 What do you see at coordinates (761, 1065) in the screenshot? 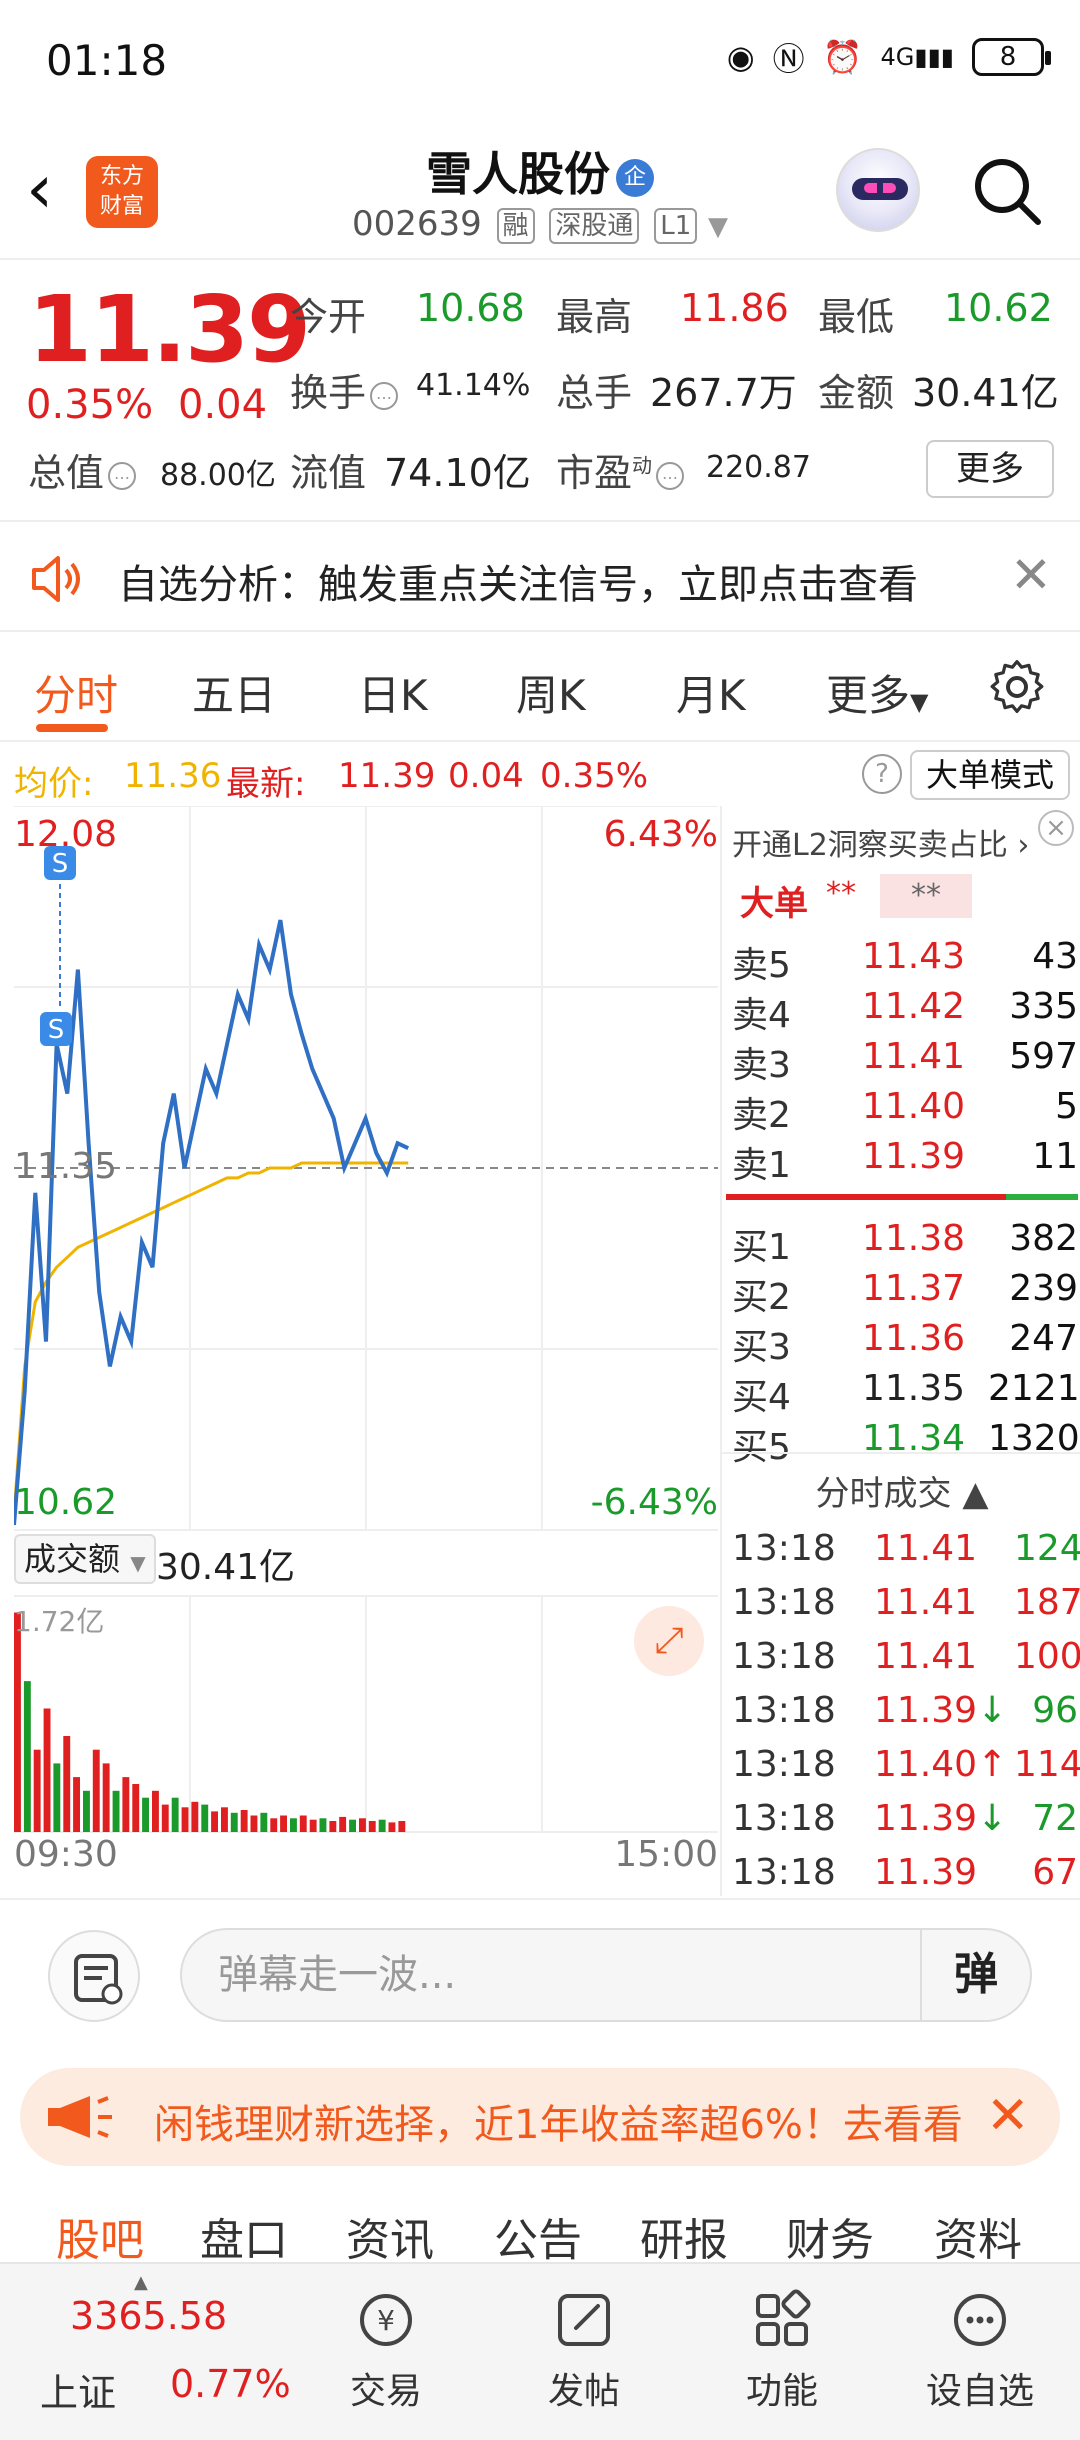
I see `sell-label: 卖3` at bounding box center [761, 1065].